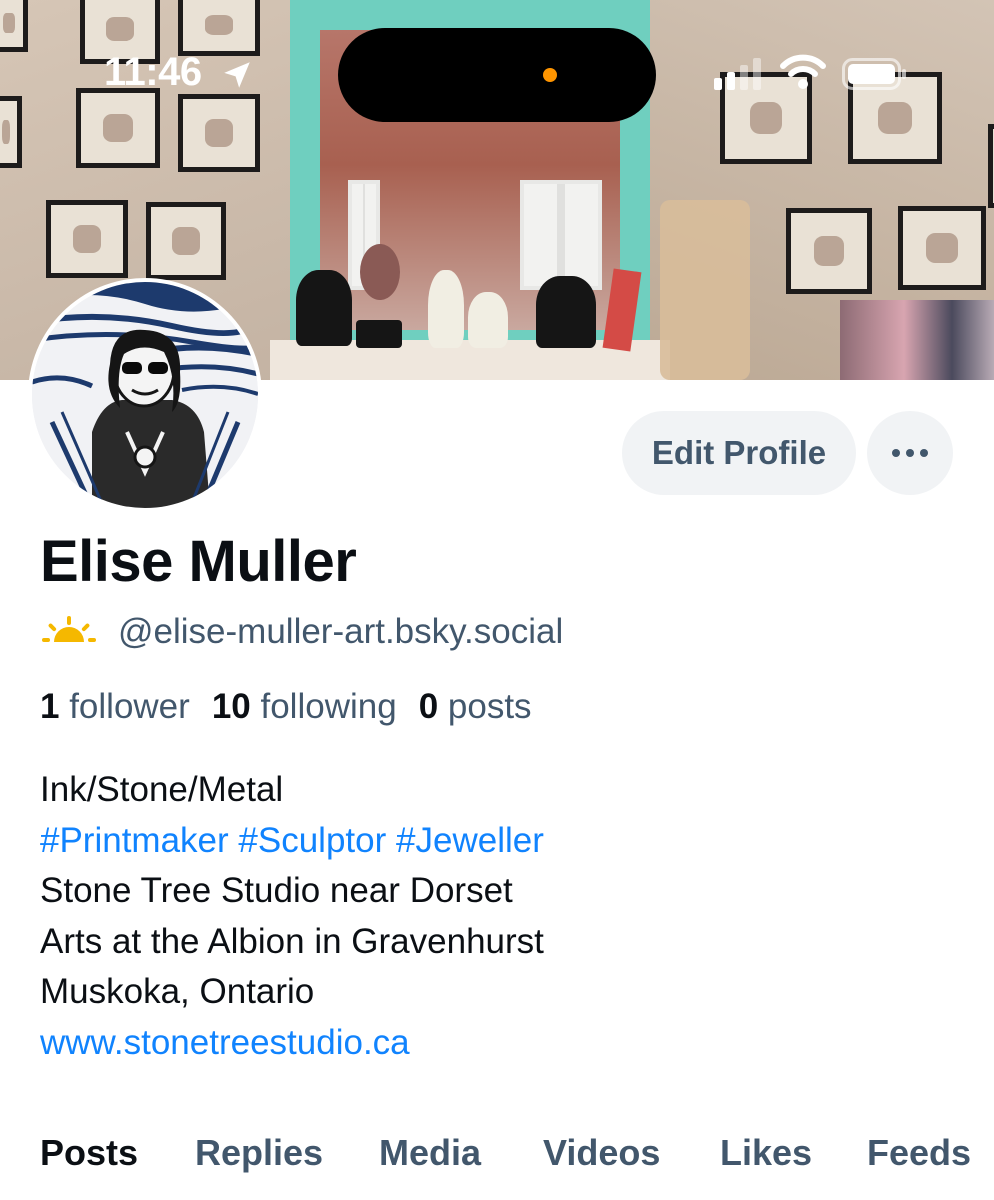  What do you see at coordinates (162, 789) in the screenshot?
I see `bio-line: Ink/Stone/Metal` at bounding box center [162, 789].